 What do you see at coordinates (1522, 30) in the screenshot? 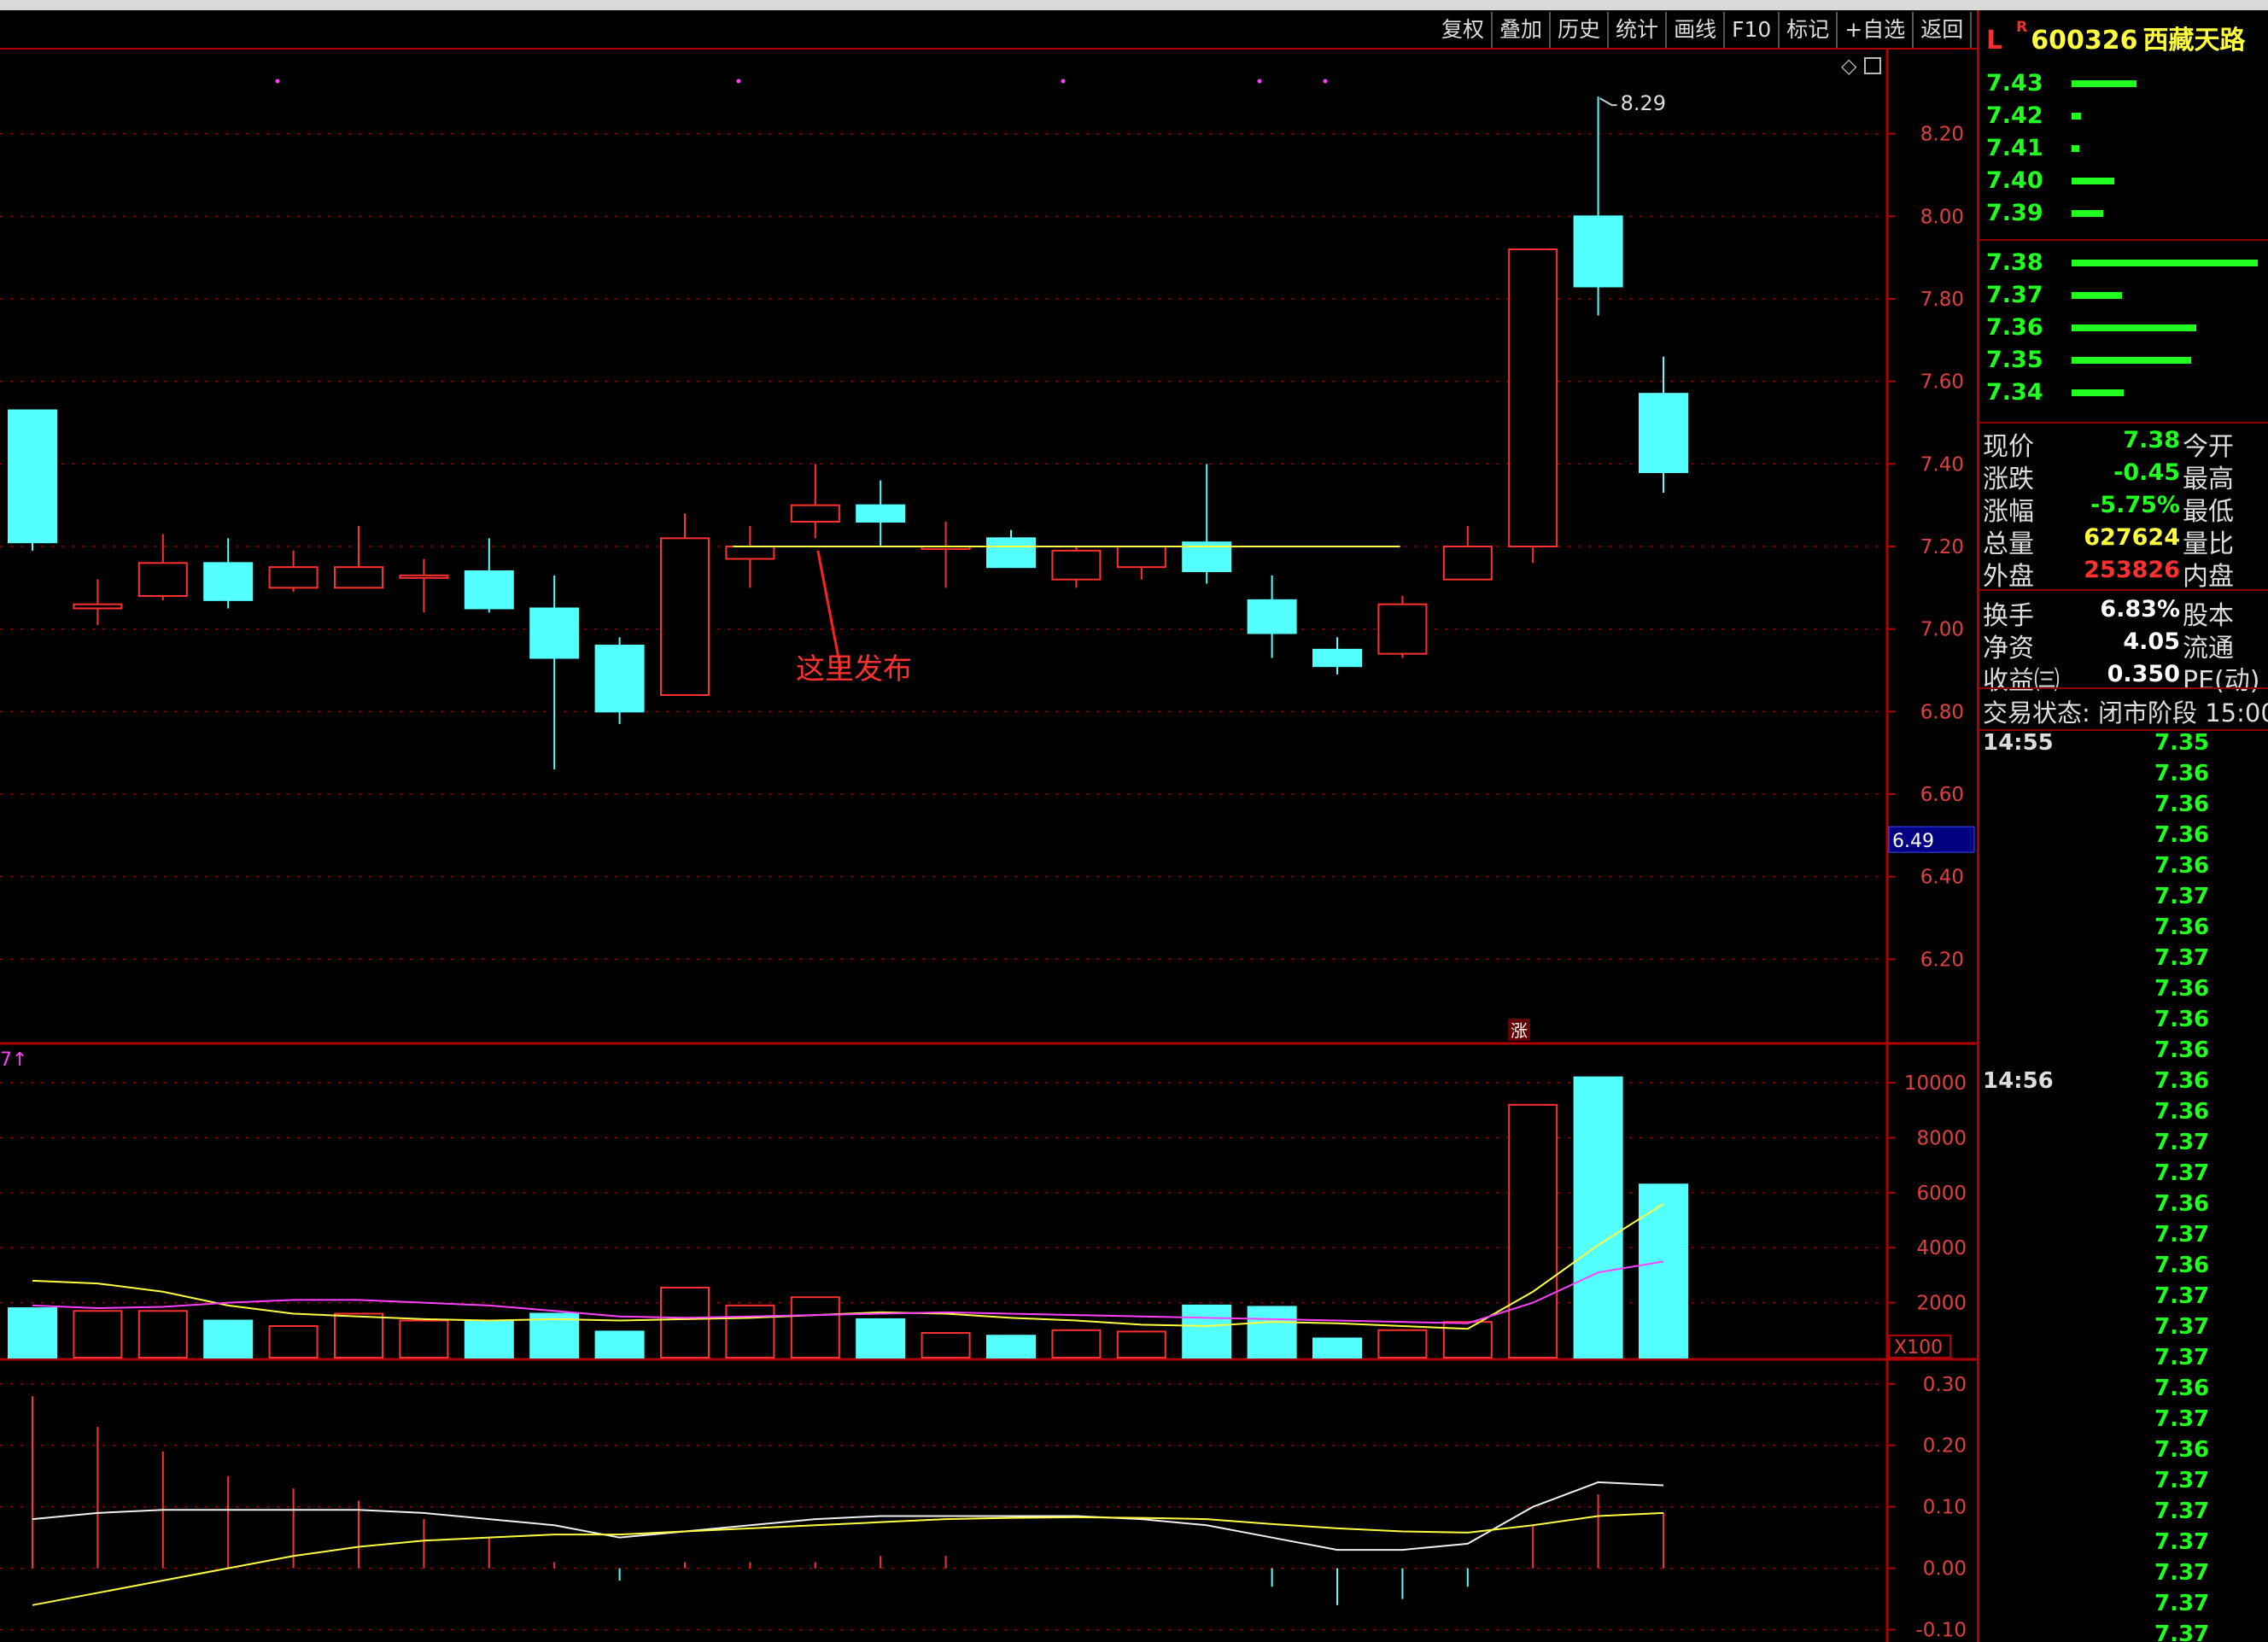
I see `toolbar-button-1: 叠加` at bounding box center [1522, 30].